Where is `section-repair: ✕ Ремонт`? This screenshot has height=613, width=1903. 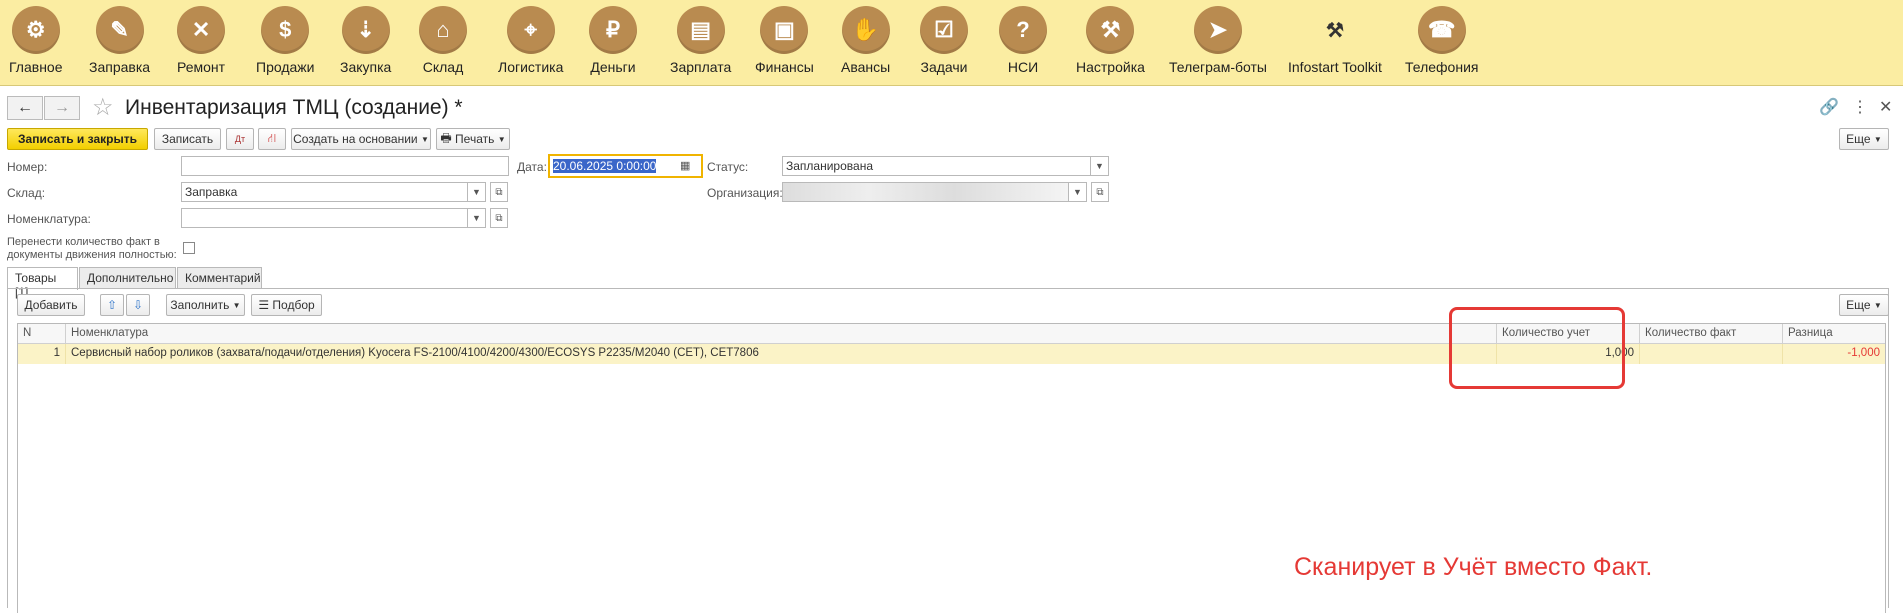
section-repair: ✕ Ремонт is located at coordinates (201, 40).